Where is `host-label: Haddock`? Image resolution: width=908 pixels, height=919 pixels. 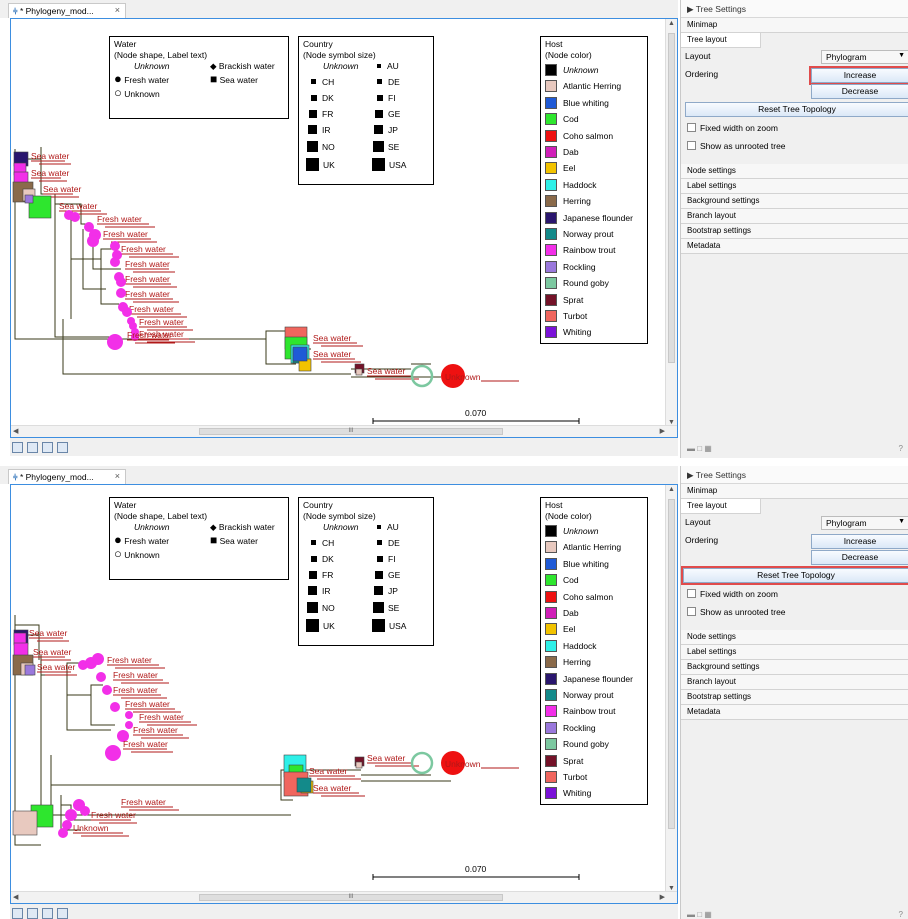
host-label: Haddock is located at coordinates (580, 184).